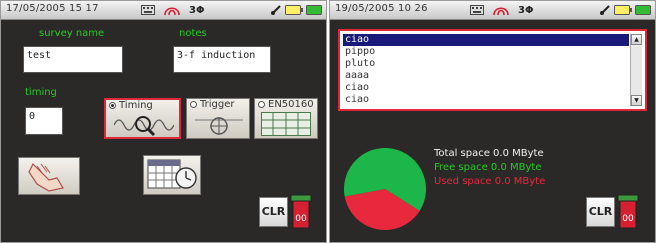 This screenshot has height=243, width=656. I want to click on timing-mode-button: Timing, so click(142, 118).